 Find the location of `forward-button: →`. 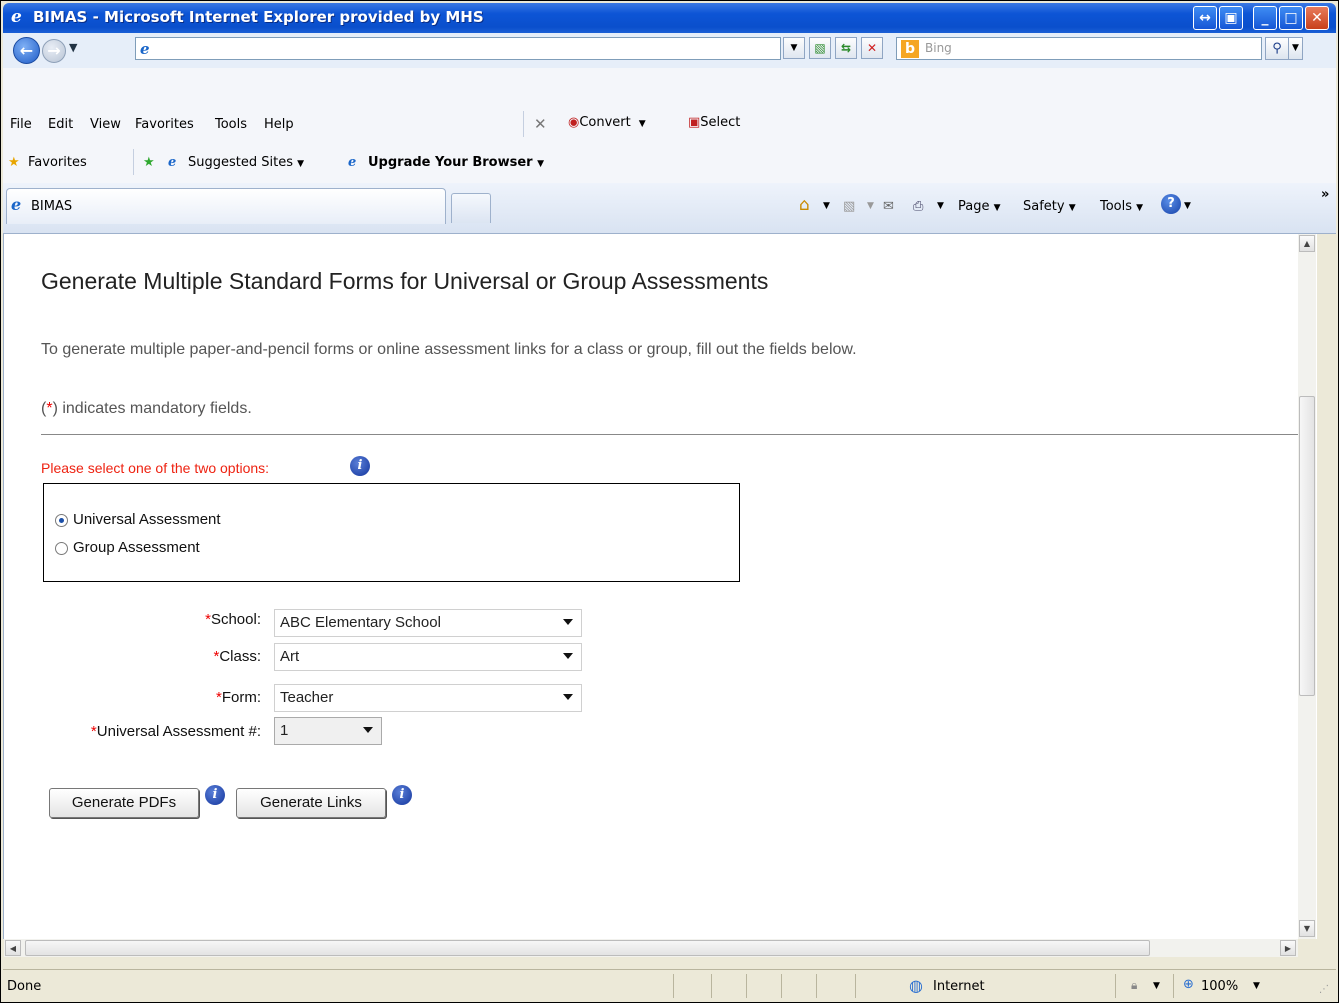

forward-button: → is located at coordinates (54, 51).